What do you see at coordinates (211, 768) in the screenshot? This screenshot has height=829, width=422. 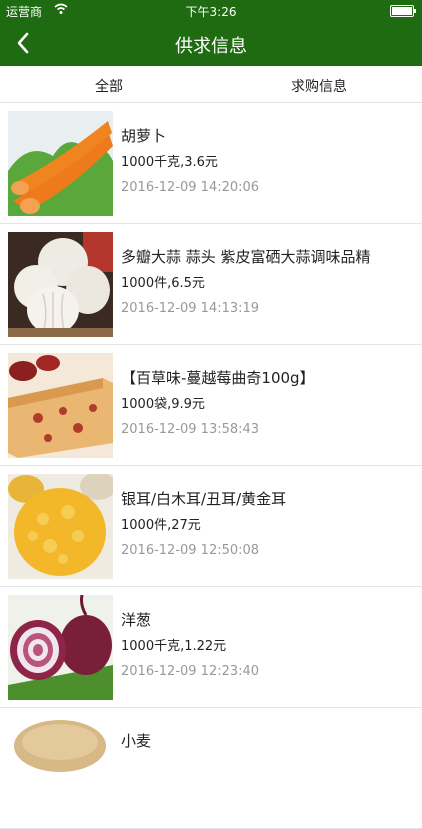 I see `list-item: 小麦` at bounding box center [211, 768].